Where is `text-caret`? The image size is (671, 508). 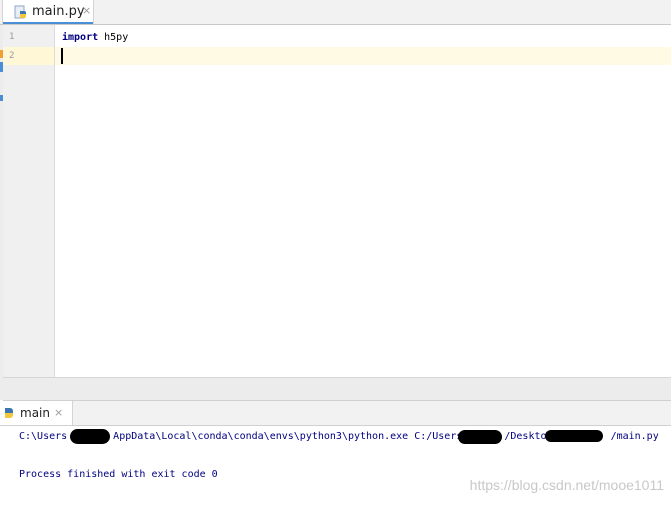 text-caret is located at coordinates (62, 56).